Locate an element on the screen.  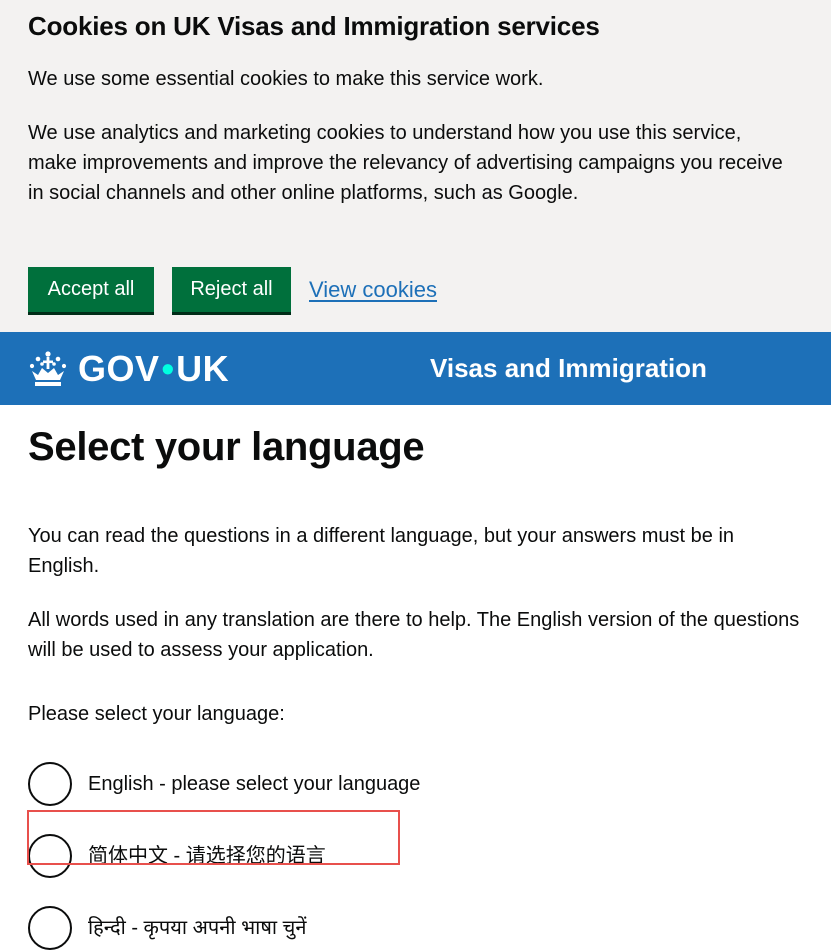
cookie-banner-actions: Accept all Reject all View cookies is located at coordinates (232, 289).